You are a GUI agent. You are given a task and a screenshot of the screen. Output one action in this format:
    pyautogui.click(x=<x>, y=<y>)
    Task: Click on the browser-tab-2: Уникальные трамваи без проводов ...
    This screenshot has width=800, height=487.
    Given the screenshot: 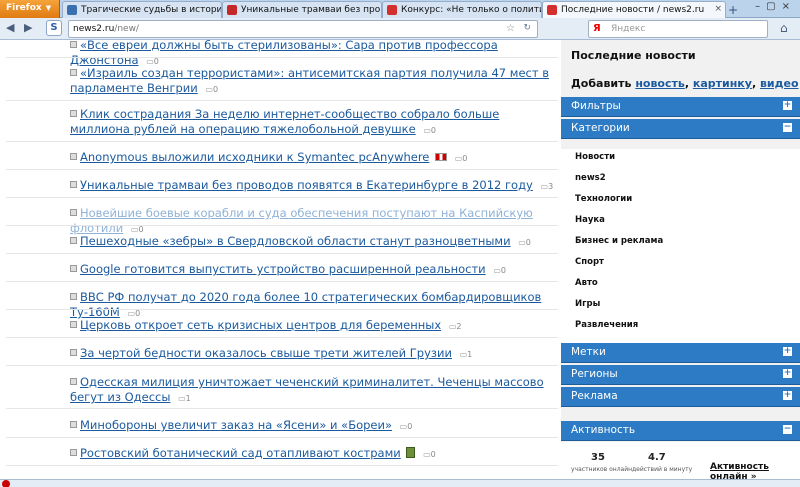 What is the action you would take?
    pyautogui.click(x=302, y=9)
    